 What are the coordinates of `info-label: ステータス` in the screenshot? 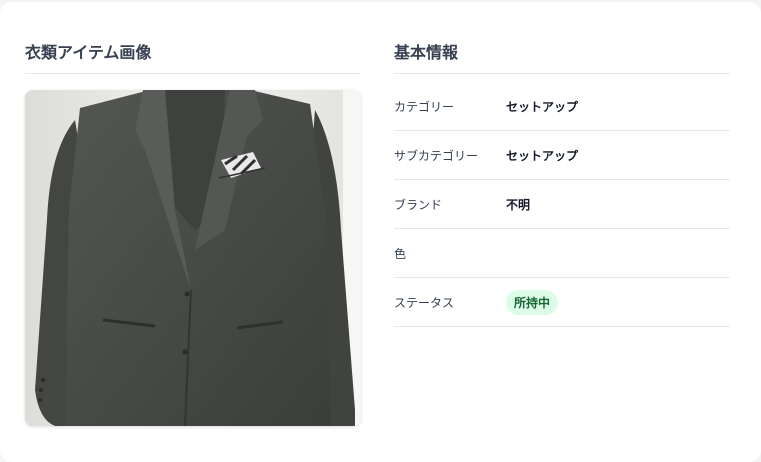 It's located at (424, 302).